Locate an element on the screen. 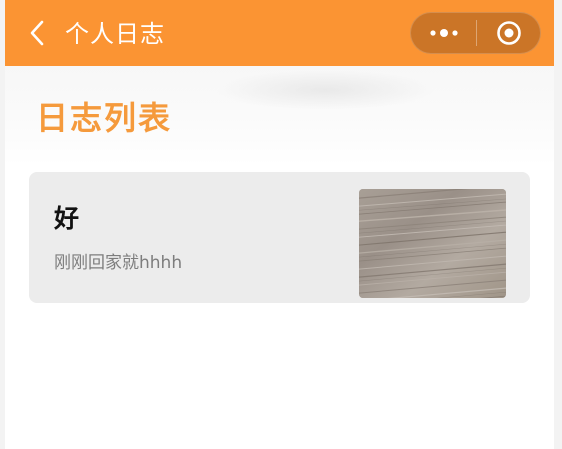 The width and height of the screenshot is (562, 449). close-button is located at coordinates (508, 33).